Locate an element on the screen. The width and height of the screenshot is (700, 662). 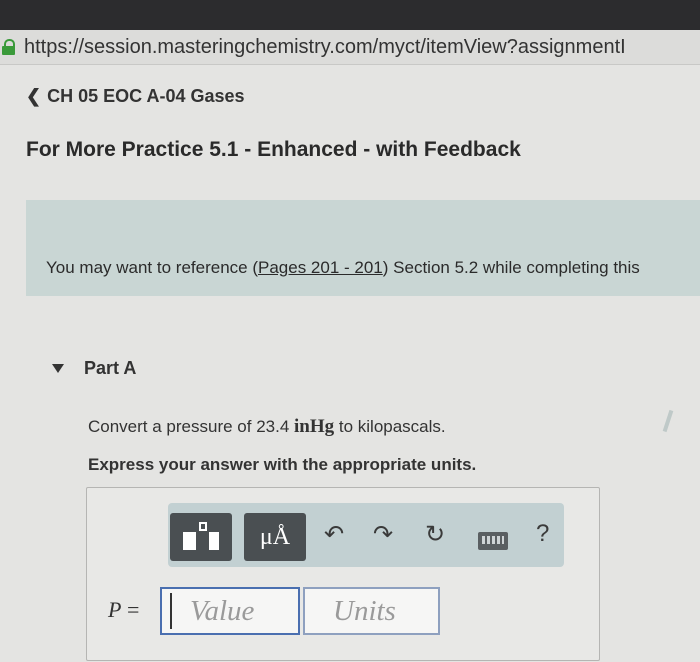
math-toolbar: μÅ ↶ ↷ ↻ ? is located at coordinates (366, 535).